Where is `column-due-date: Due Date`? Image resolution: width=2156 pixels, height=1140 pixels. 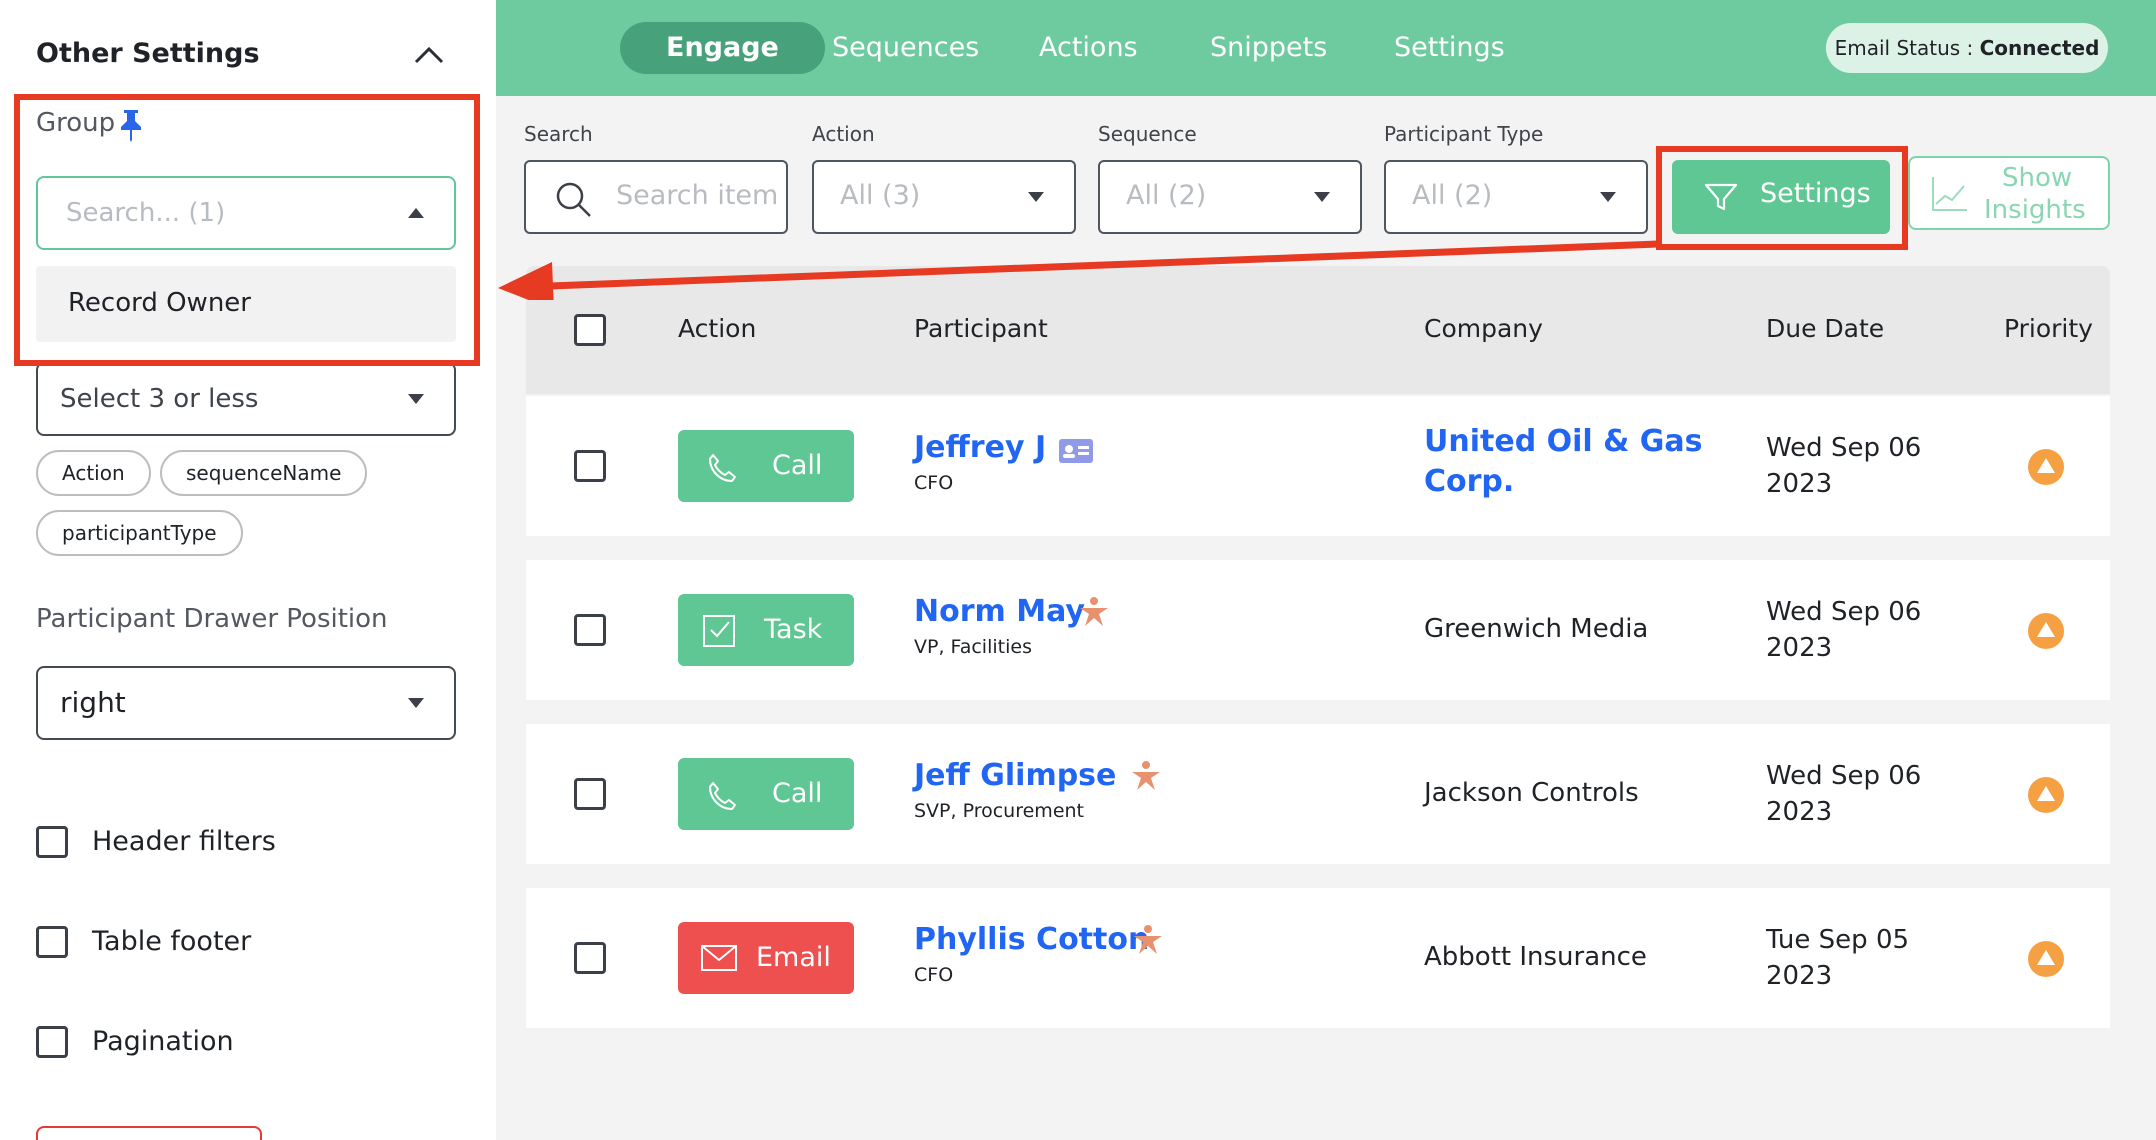
column-due-date: Due Date is located at coordinates (1825, 328).